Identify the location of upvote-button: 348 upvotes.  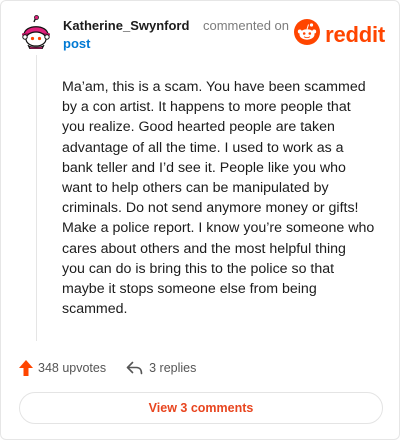
(62, 368).